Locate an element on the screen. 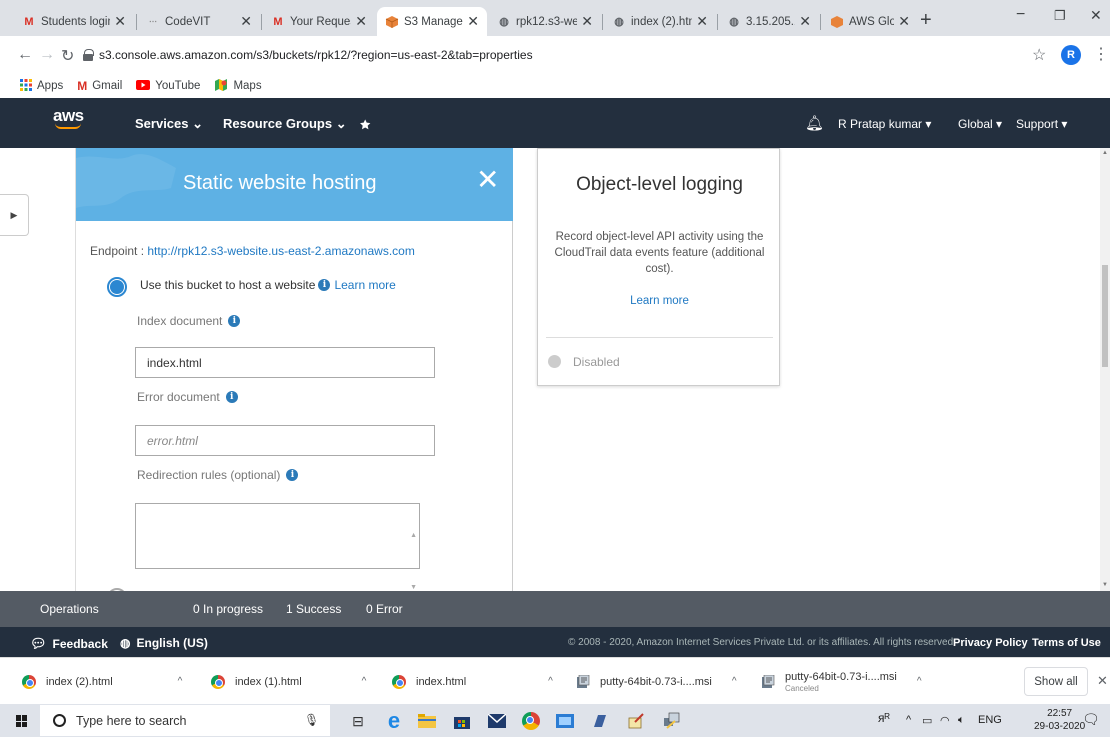 This screenshot has height=737, width=1110. back-icon: ← is located at coordinates (25, 55).